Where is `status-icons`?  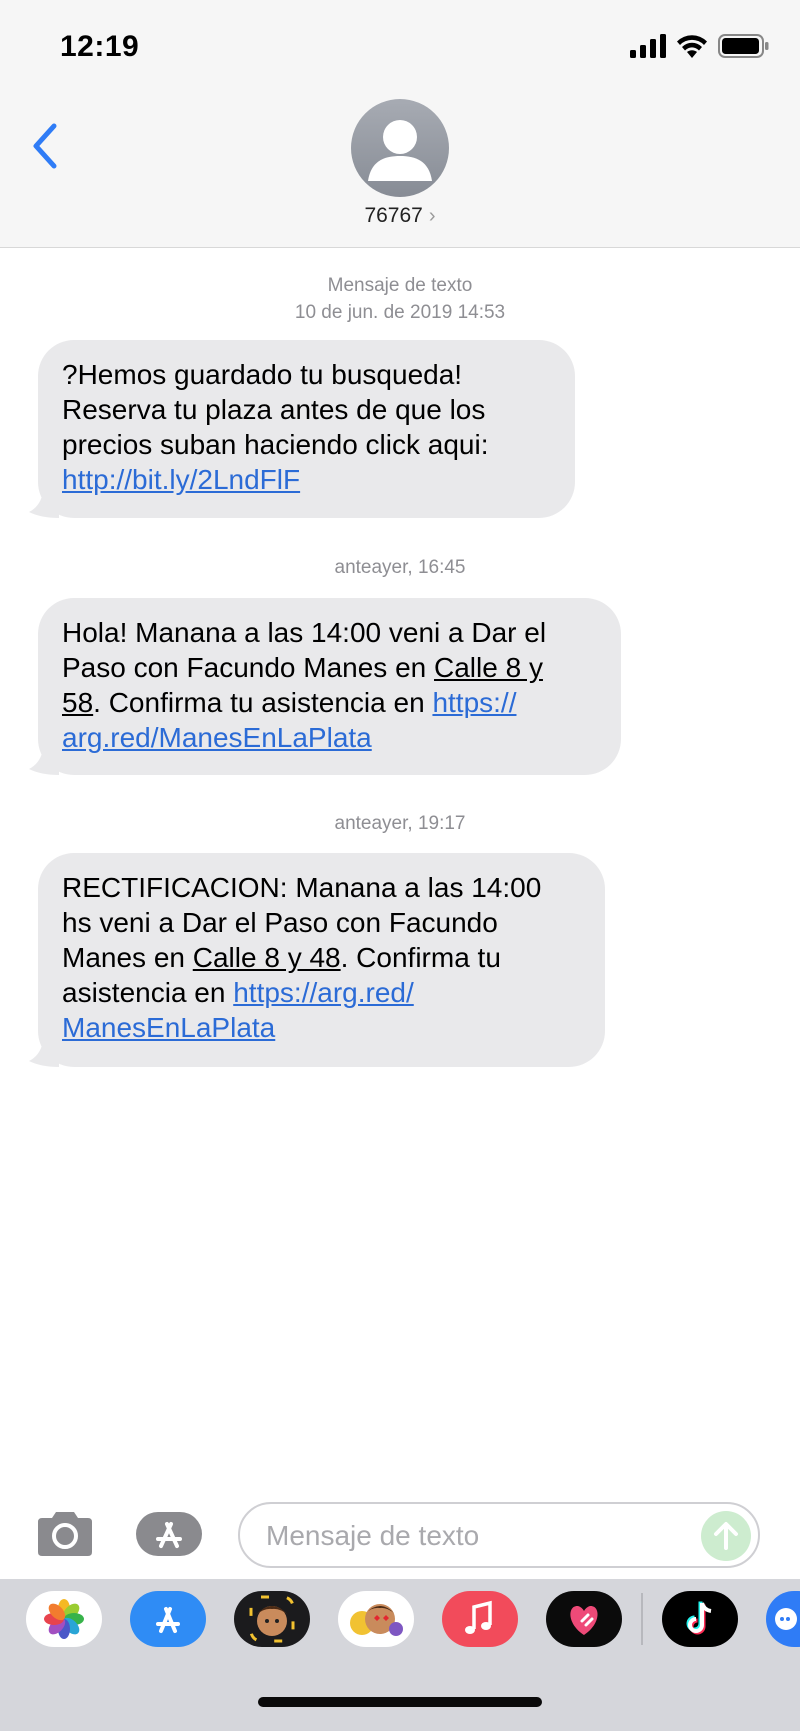
status-icons is located at coordinates (700, 47).